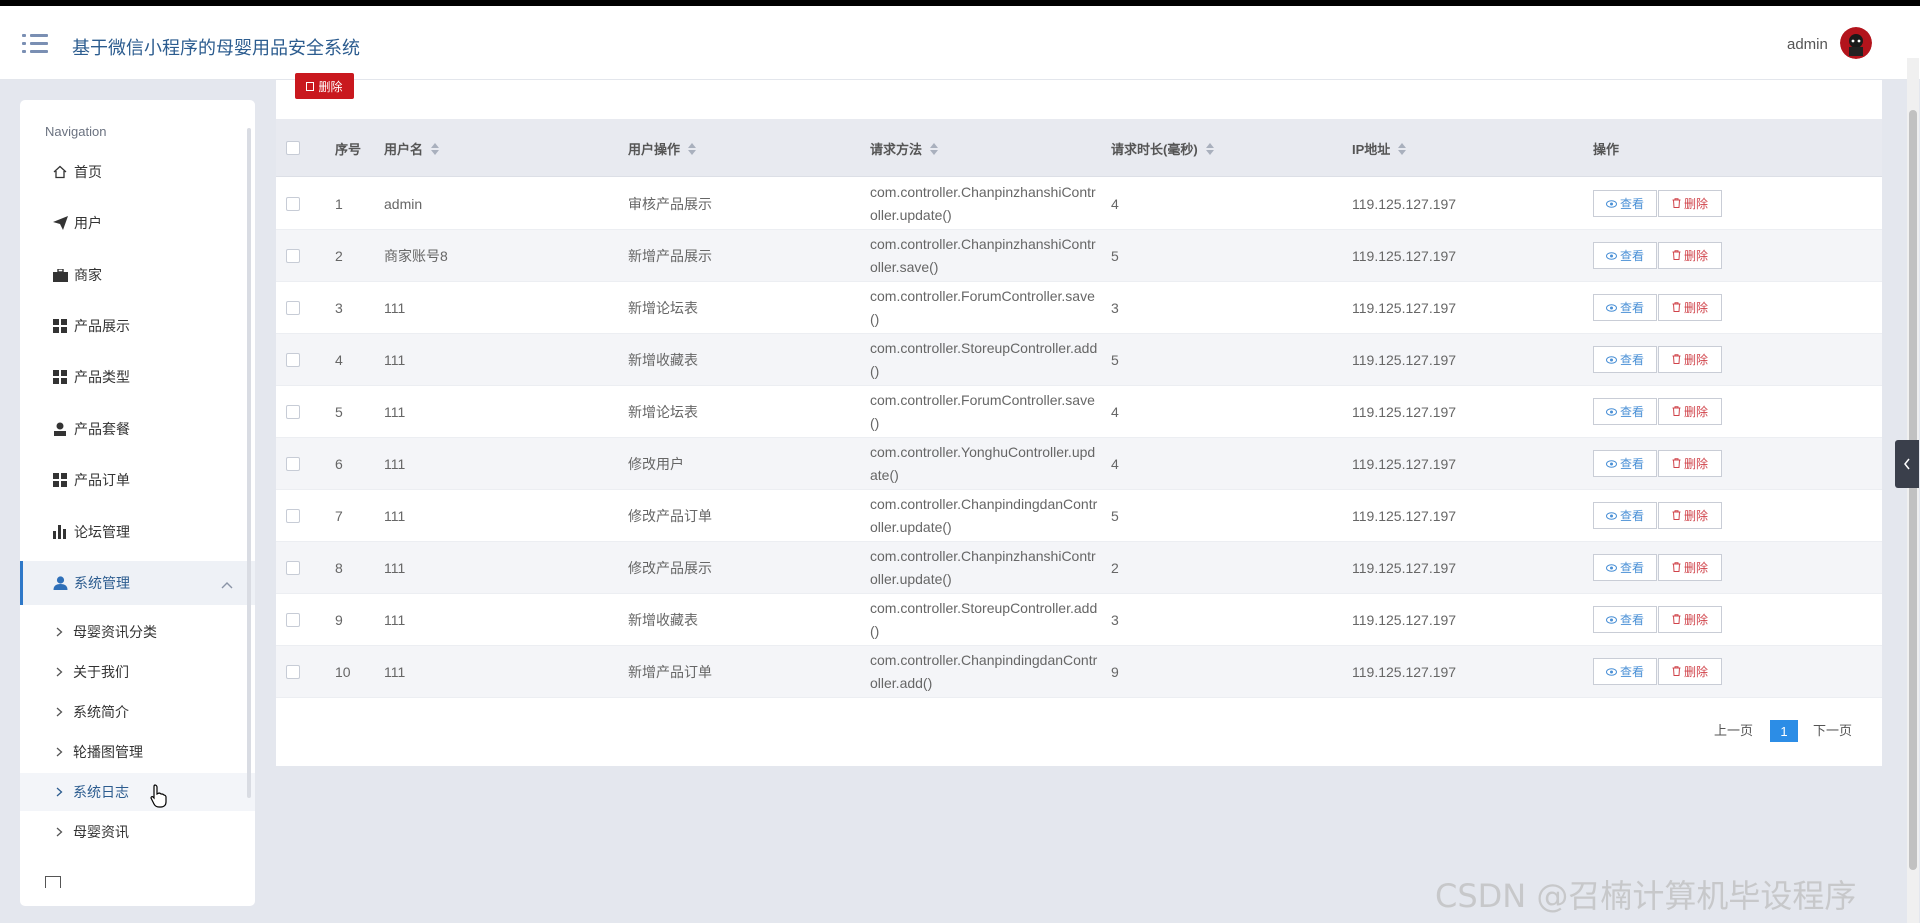  I want to click on sidebar-item-merchants: 商家, so click(137, 275).